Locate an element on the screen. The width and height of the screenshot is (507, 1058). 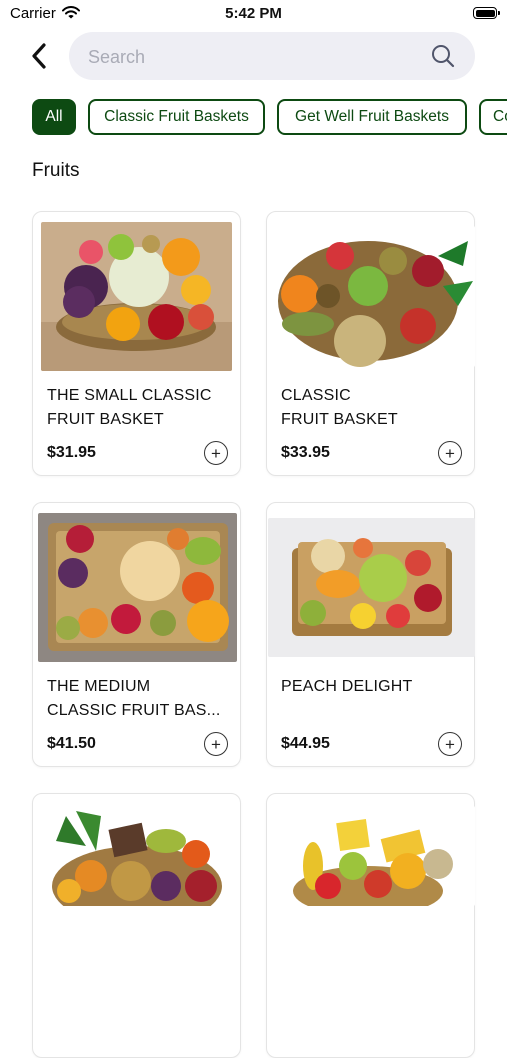
product-name-line: THE SMALL CLASSIC is located at coordinates (129, 395).